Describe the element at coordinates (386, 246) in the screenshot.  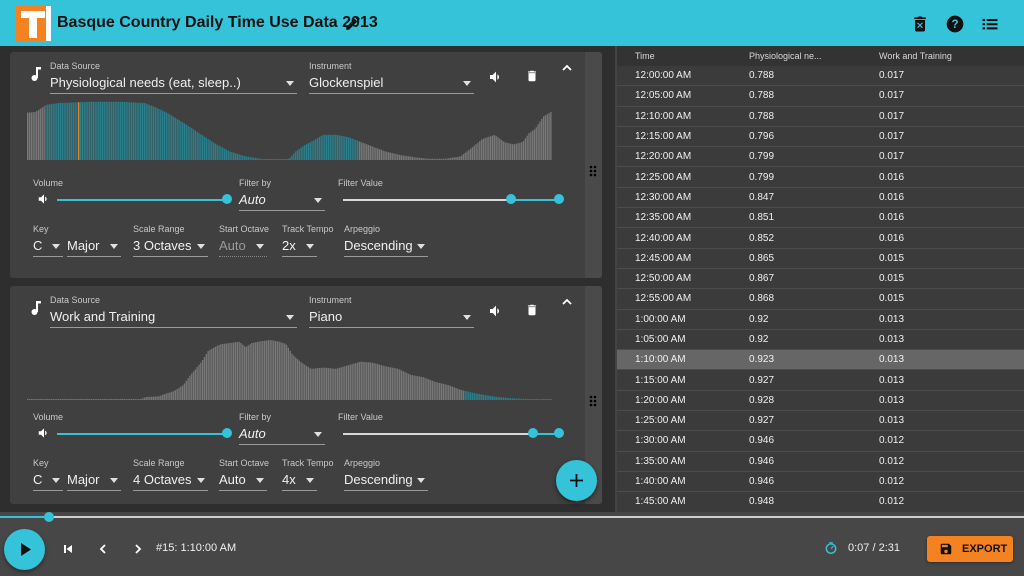
I see `arpeggio-select: Descending` at that location.